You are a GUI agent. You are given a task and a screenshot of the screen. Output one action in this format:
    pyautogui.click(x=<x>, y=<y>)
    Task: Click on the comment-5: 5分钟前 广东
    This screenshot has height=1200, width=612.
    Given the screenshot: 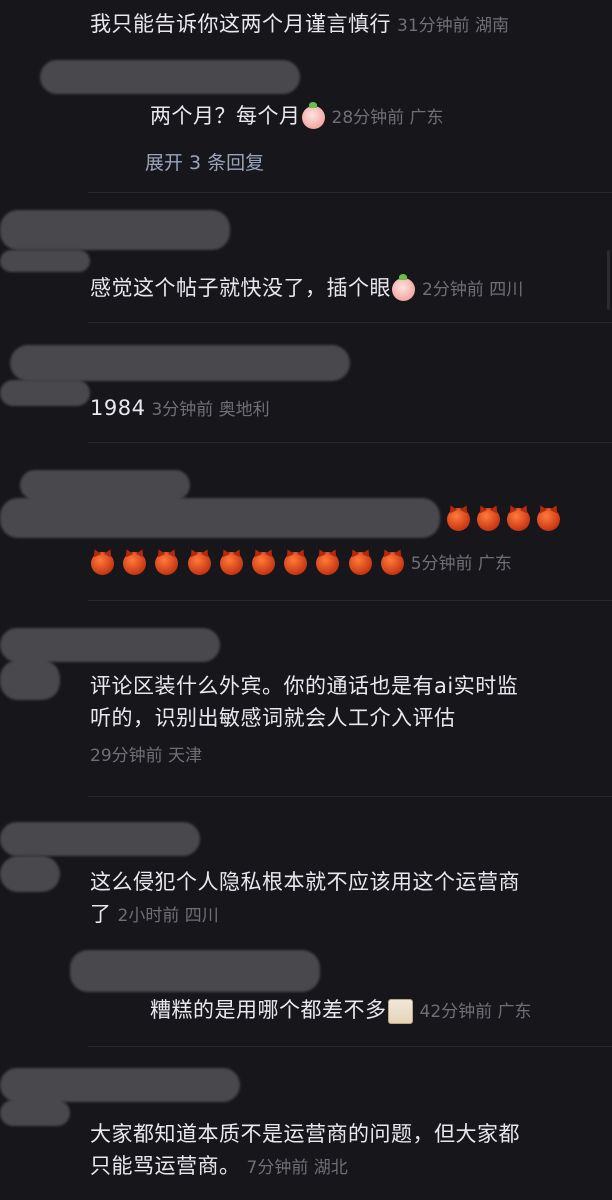 What is the action you would take?
    pyautogui.click(x=301, y=563)
    